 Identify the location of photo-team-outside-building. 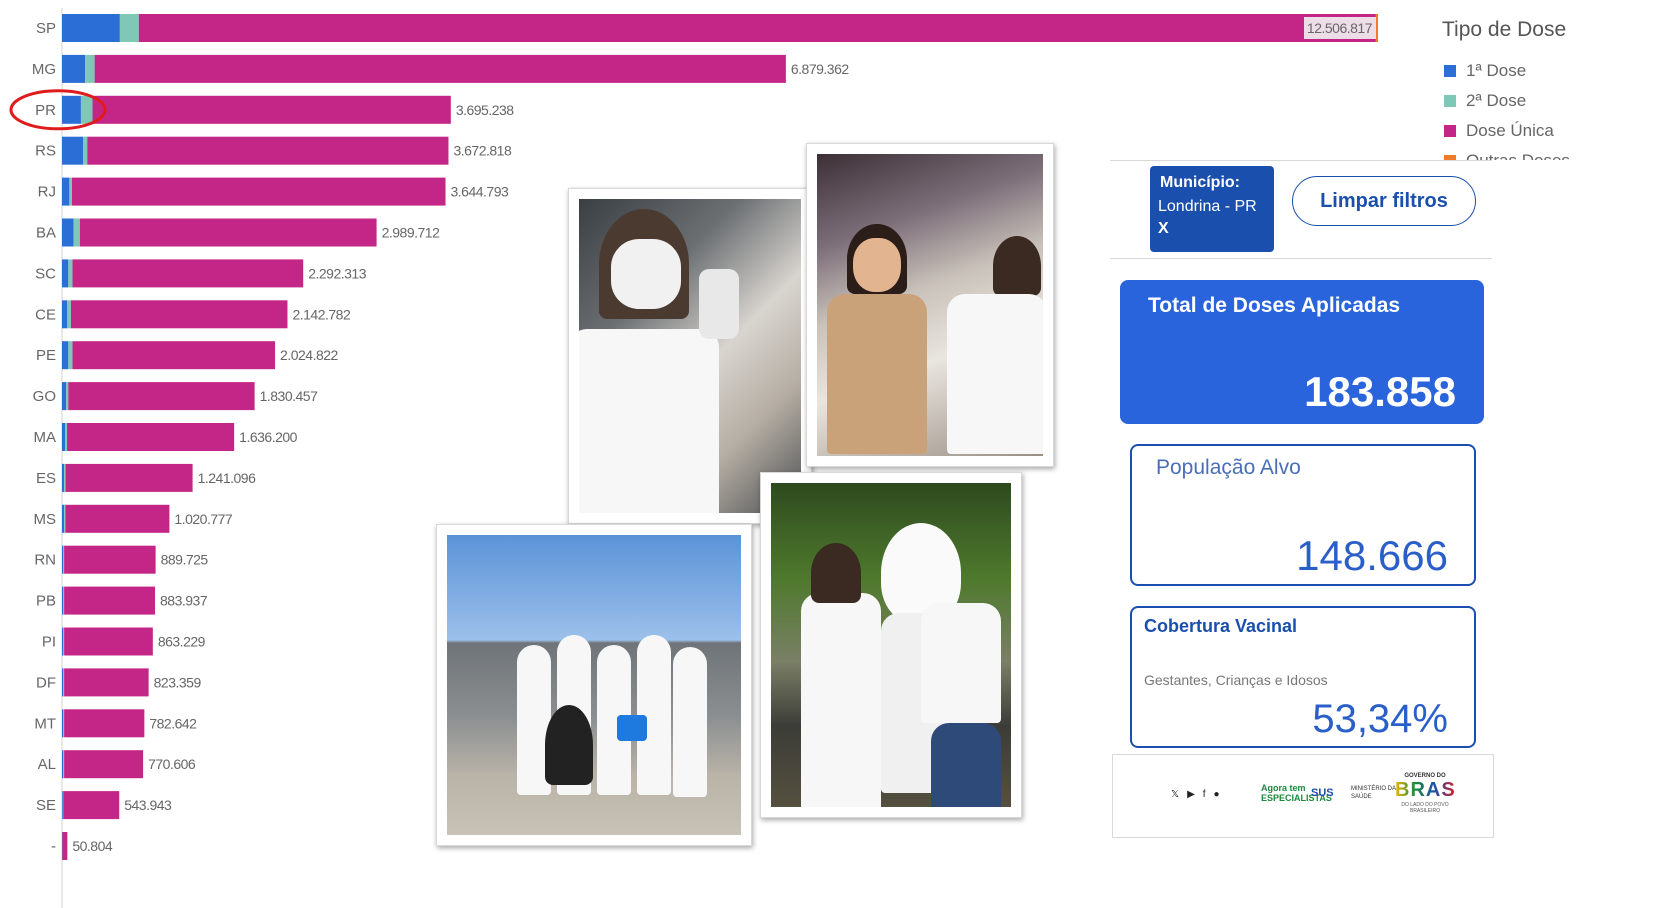
(594, 685).